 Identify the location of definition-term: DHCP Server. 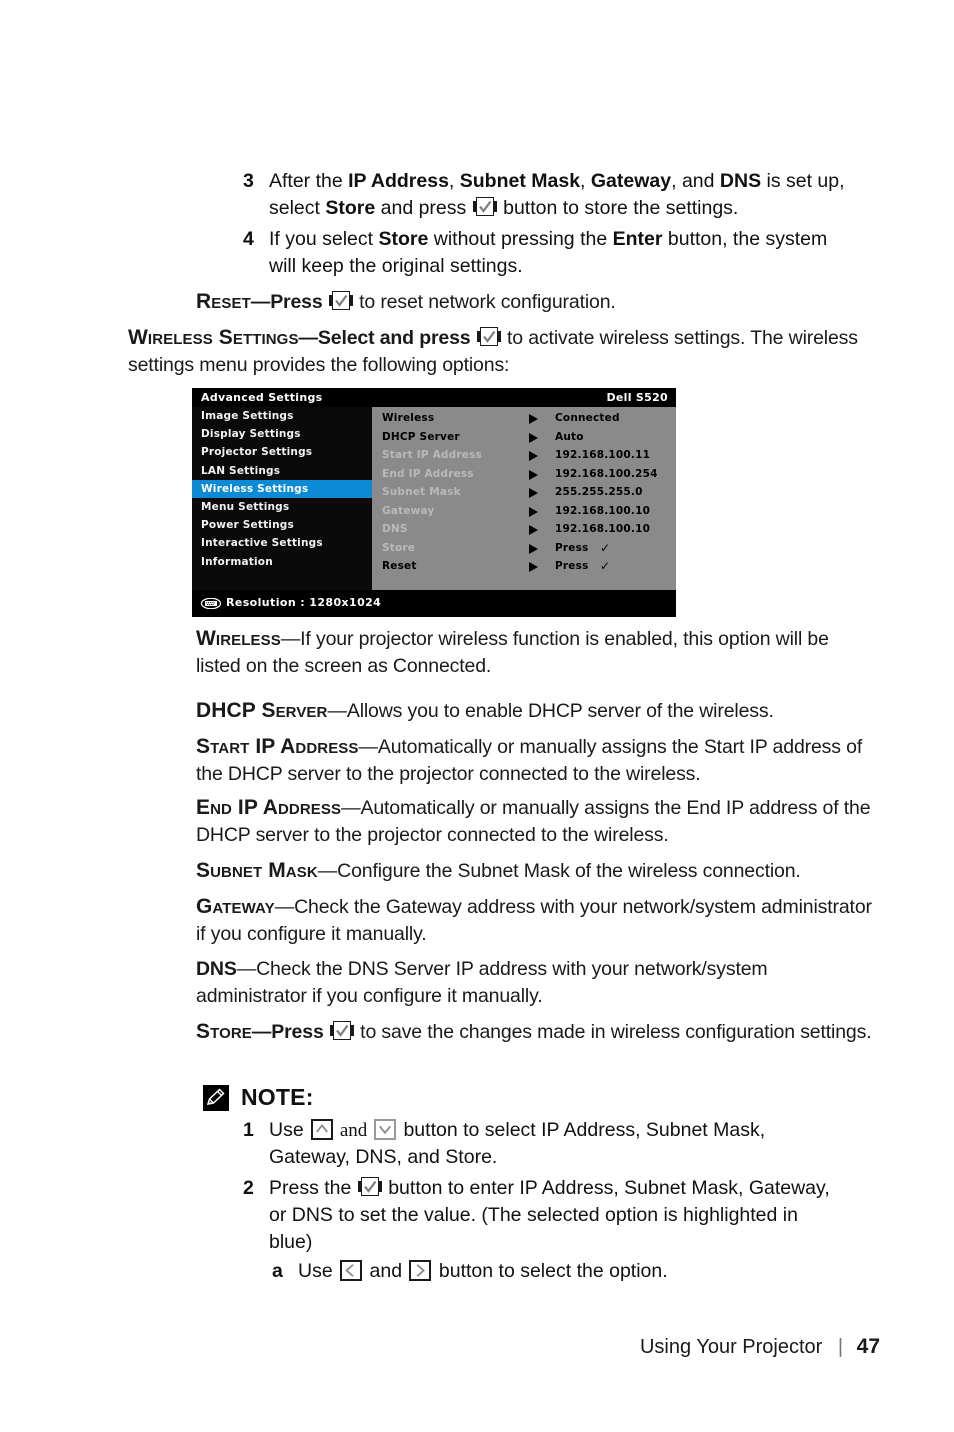
(262, 710).